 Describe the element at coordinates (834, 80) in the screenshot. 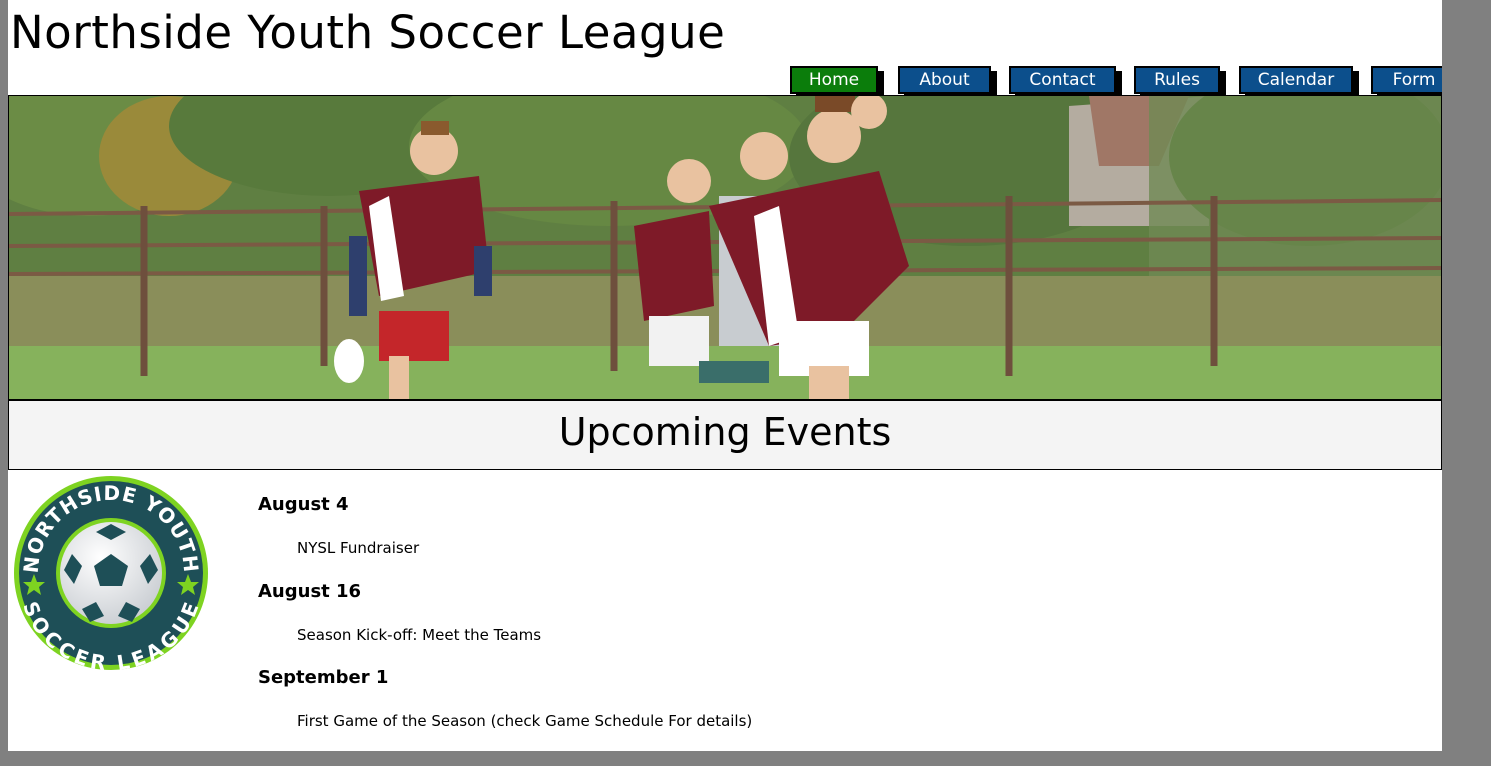

I see `nav-home-button: Home` at that location.